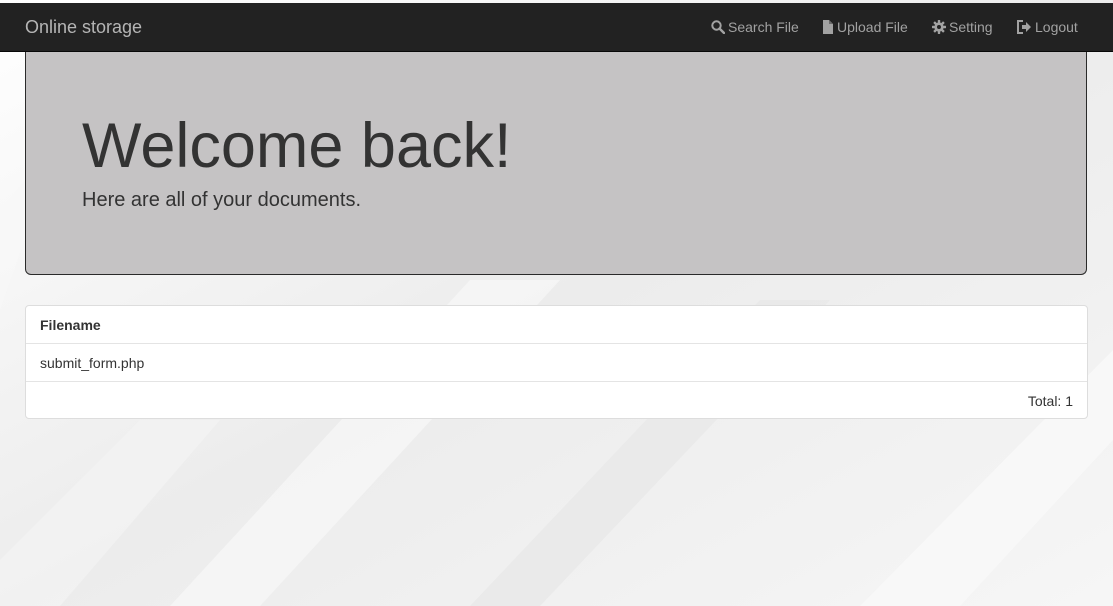 This screenshot has height=606, width=1113. Describe the element at coordinates (556, 325) in the screenshot. I see `table-header-row: Filename` at that location.